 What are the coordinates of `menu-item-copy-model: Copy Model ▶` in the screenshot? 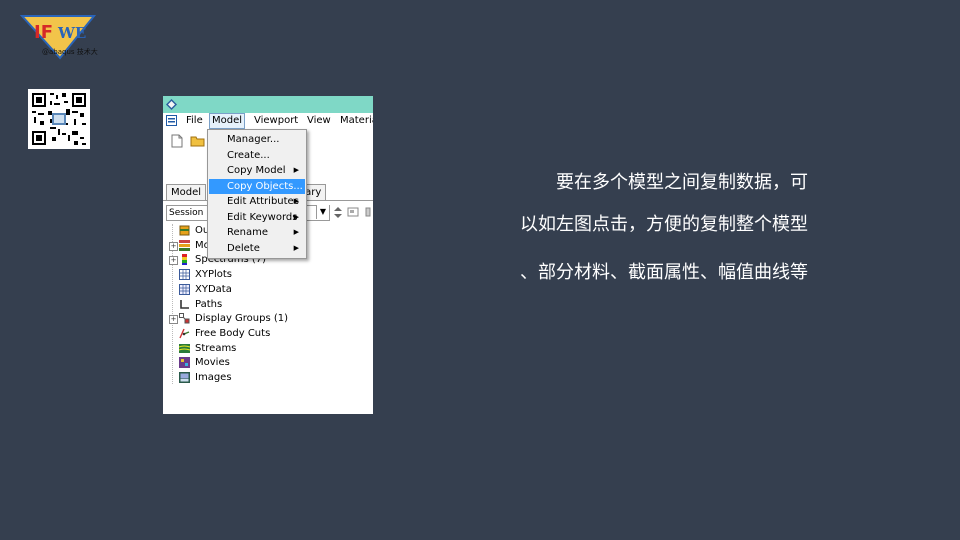 It's located at (257, 170).